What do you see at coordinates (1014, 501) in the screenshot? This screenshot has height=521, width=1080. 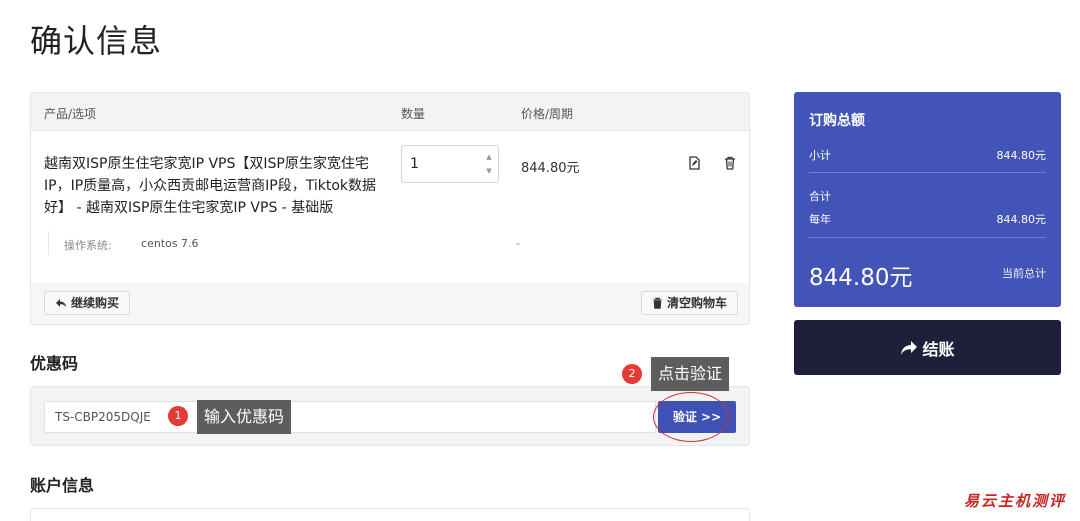 I see `watermark: 易云主机测评` at bounding box center [1014, 501].